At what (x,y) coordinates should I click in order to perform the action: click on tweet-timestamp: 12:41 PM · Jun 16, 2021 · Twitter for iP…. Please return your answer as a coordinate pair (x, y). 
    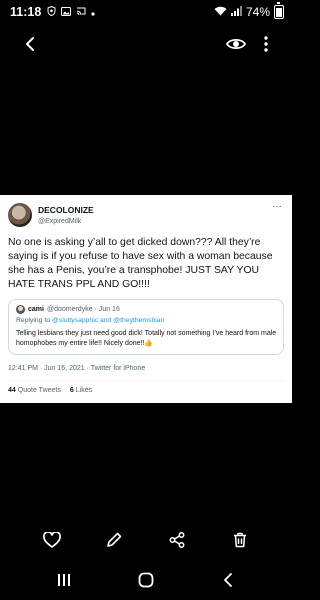
    Looking at the image, I should click on (146, 373).